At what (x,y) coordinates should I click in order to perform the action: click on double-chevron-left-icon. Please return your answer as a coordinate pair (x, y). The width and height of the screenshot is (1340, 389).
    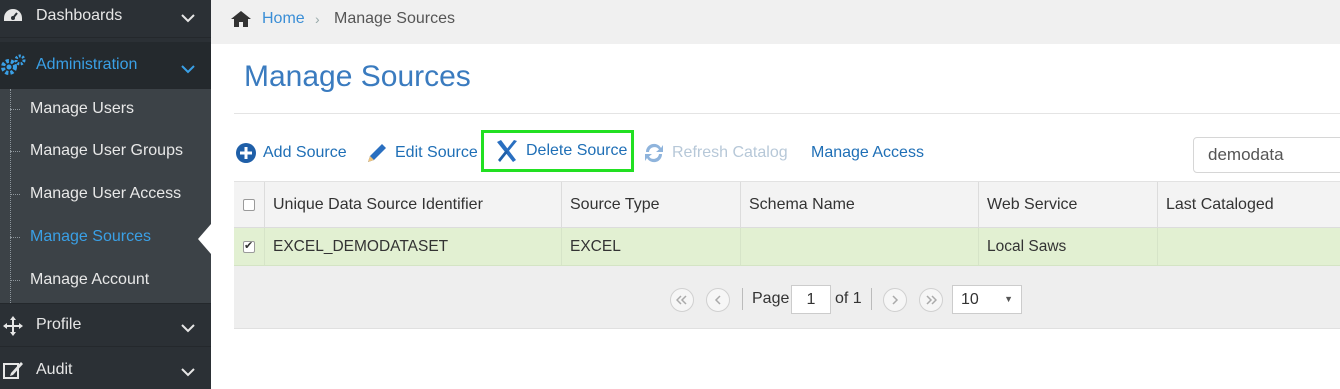
    Looking at the image, I should click on (681, 300).